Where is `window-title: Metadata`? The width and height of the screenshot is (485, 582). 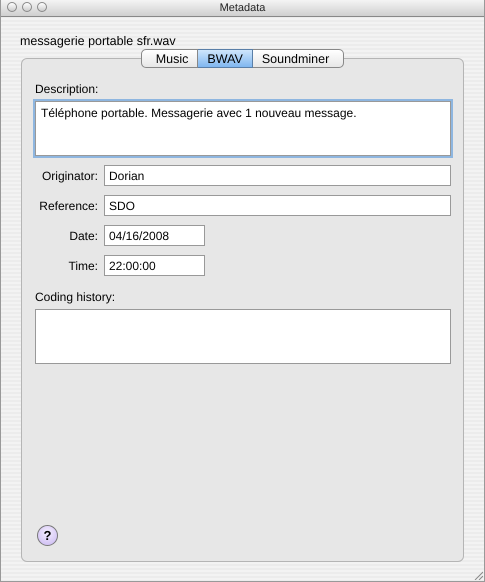
window-title: Metadata is located at coordinates (243, 8).